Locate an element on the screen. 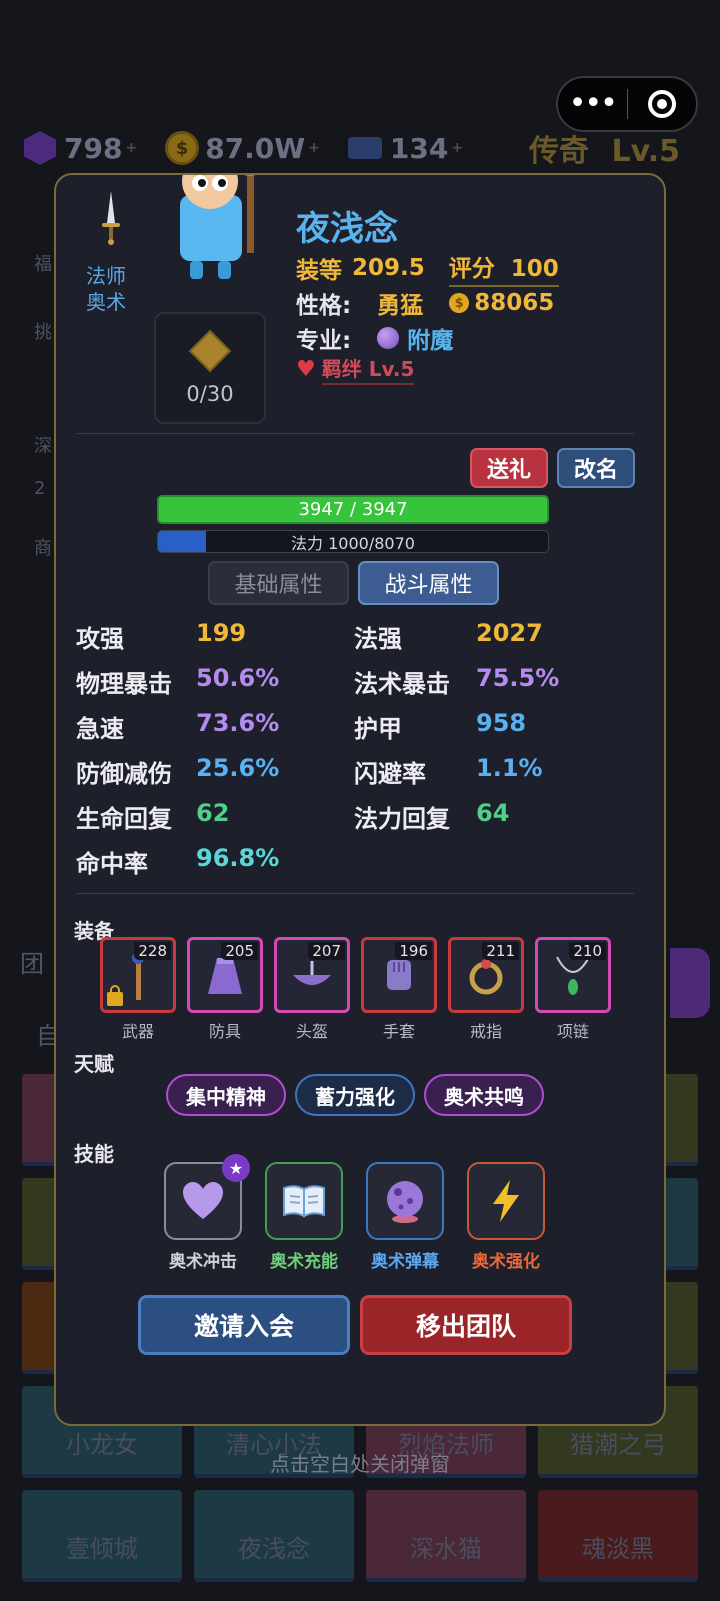 This screenshot has width=720, height=1601. stat-value: 1.1% is located at coordinates (509, 768).